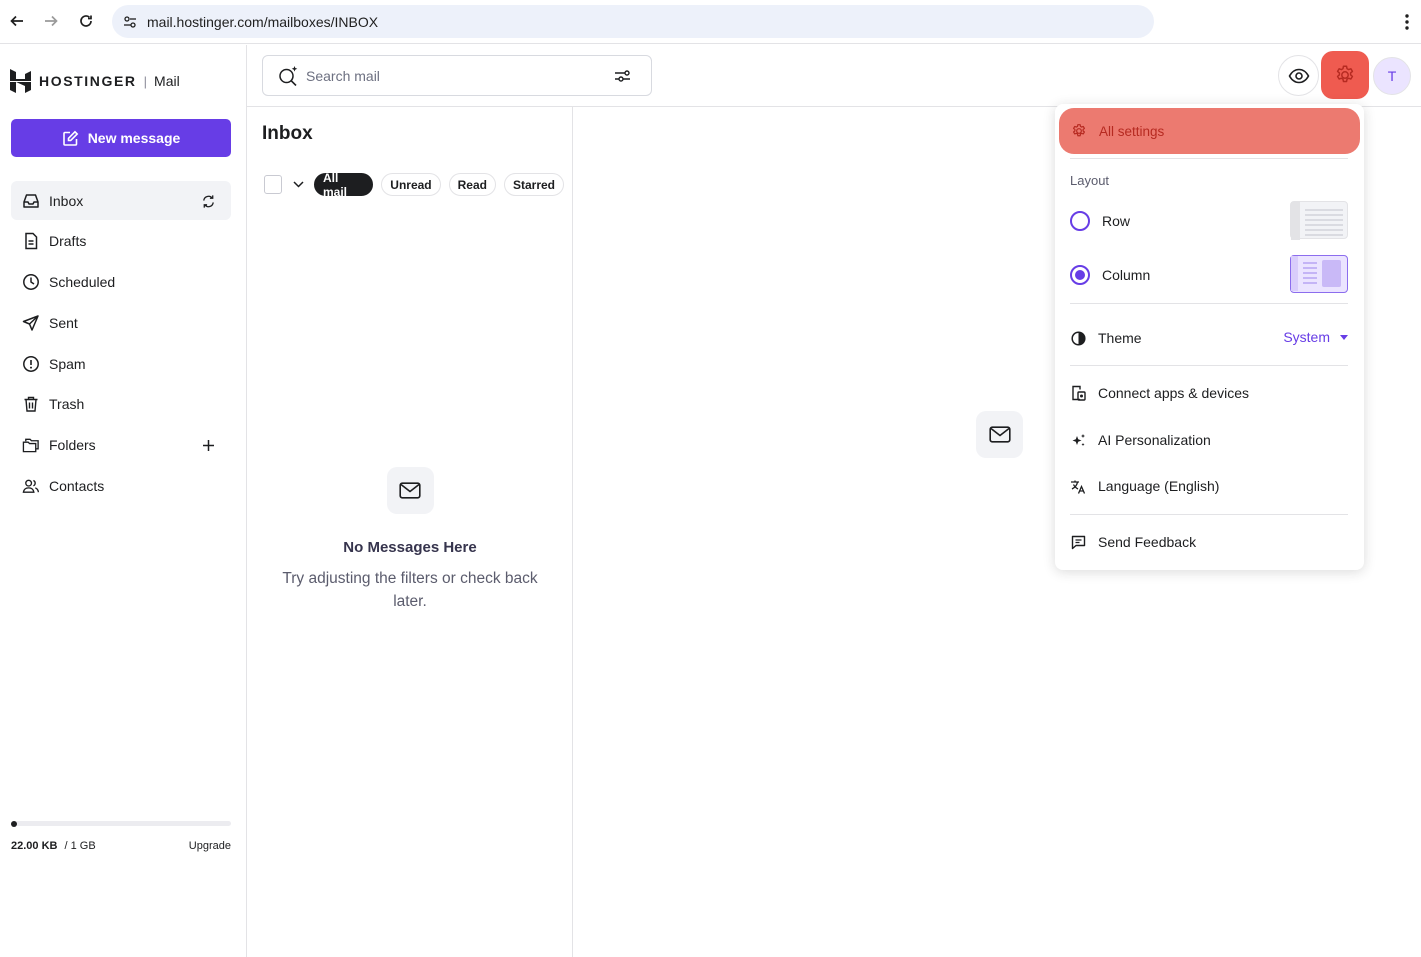 The height and width of the screenshot is (957, 1421). Describe the element at coordinates (63, 322) in the screenshot. I see `sidebar-item-label: Sent` at that location.